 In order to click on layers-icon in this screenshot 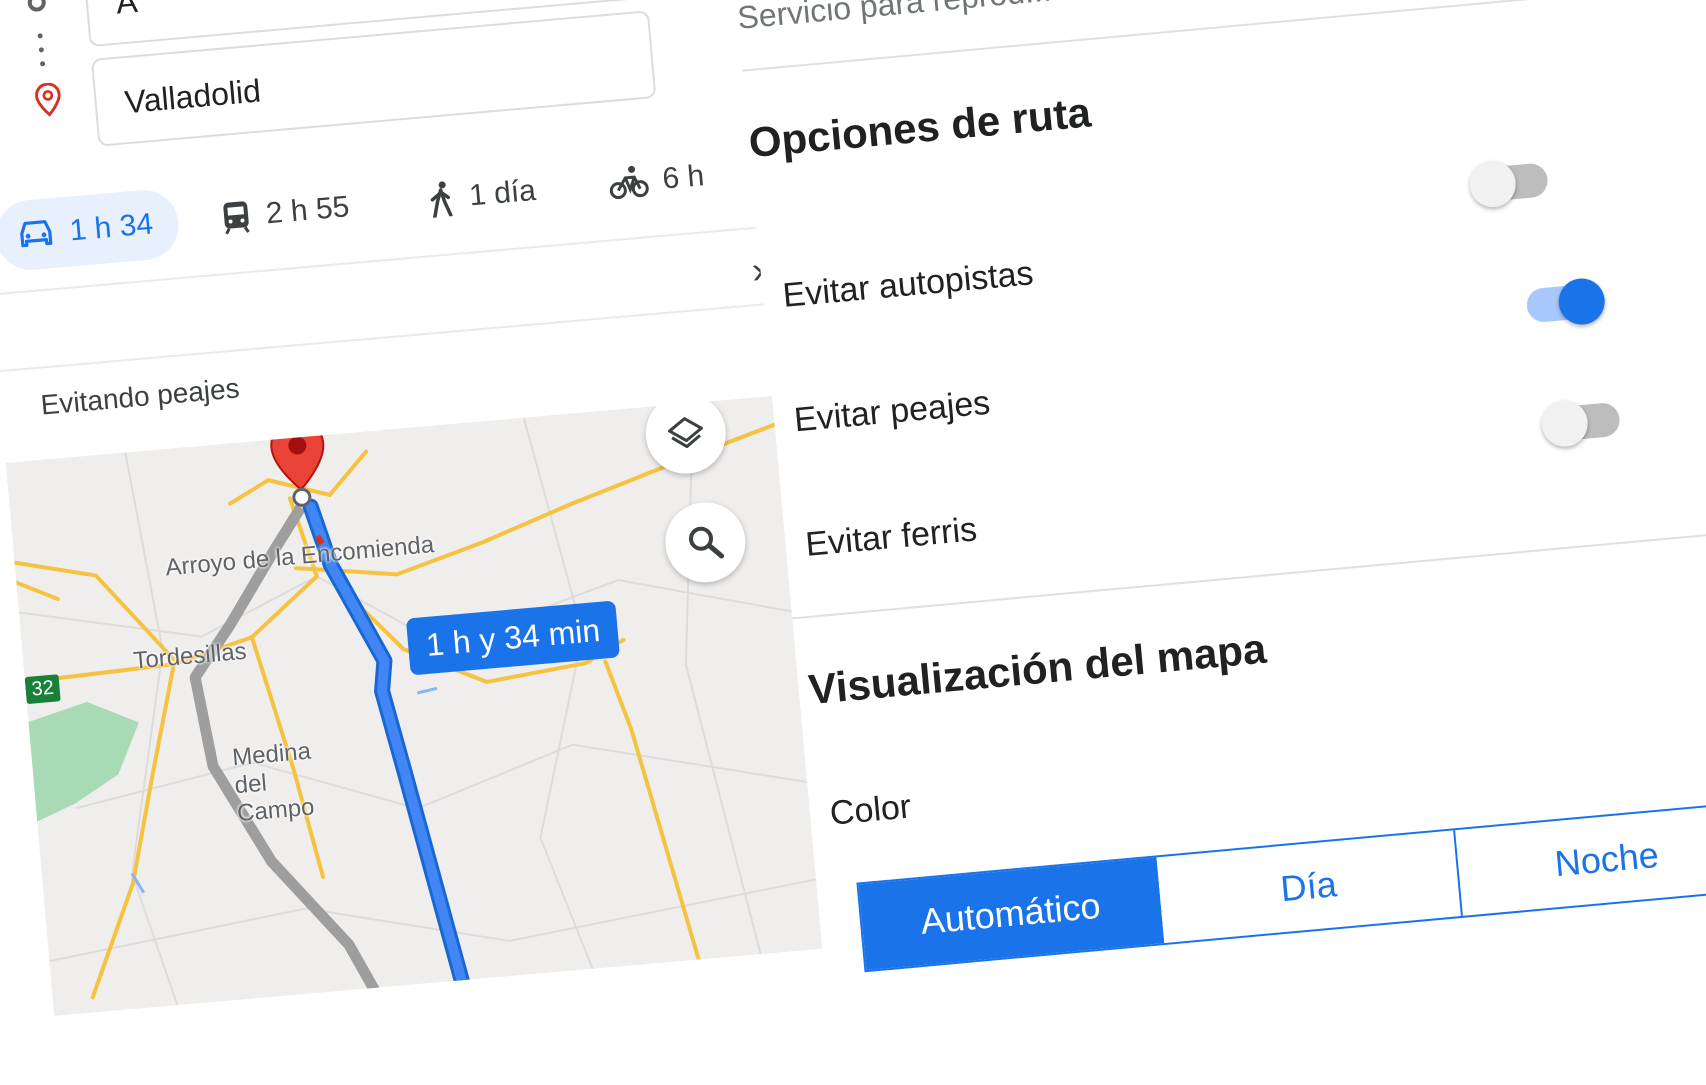, I will do `click(685, 433)`.